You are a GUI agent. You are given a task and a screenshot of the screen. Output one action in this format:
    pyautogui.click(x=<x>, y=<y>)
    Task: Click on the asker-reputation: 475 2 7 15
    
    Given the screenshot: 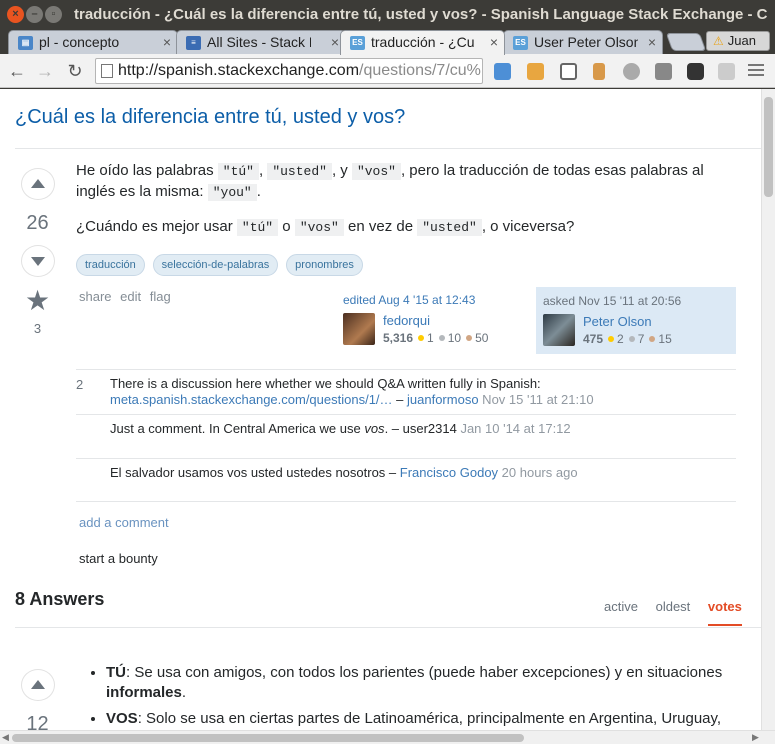 What is the action you would take?
    pyautogui.click(x=627, y=339)
    